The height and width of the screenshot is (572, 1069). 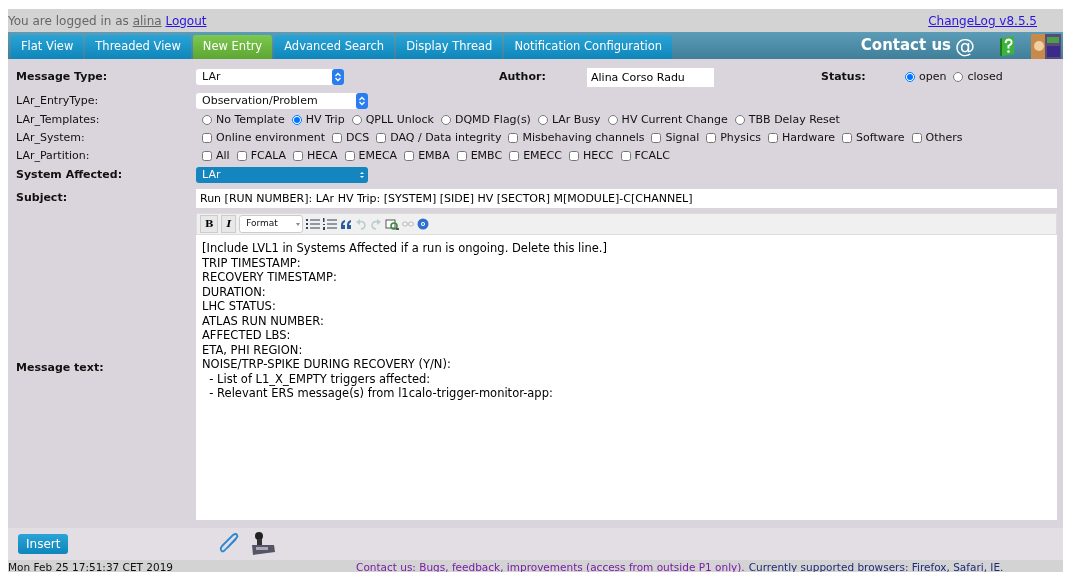 What do you see at coordinates (57, 100) in the screenshot?
I see `field-label: LAr_EntryType:` at bounding box center [57, 100].